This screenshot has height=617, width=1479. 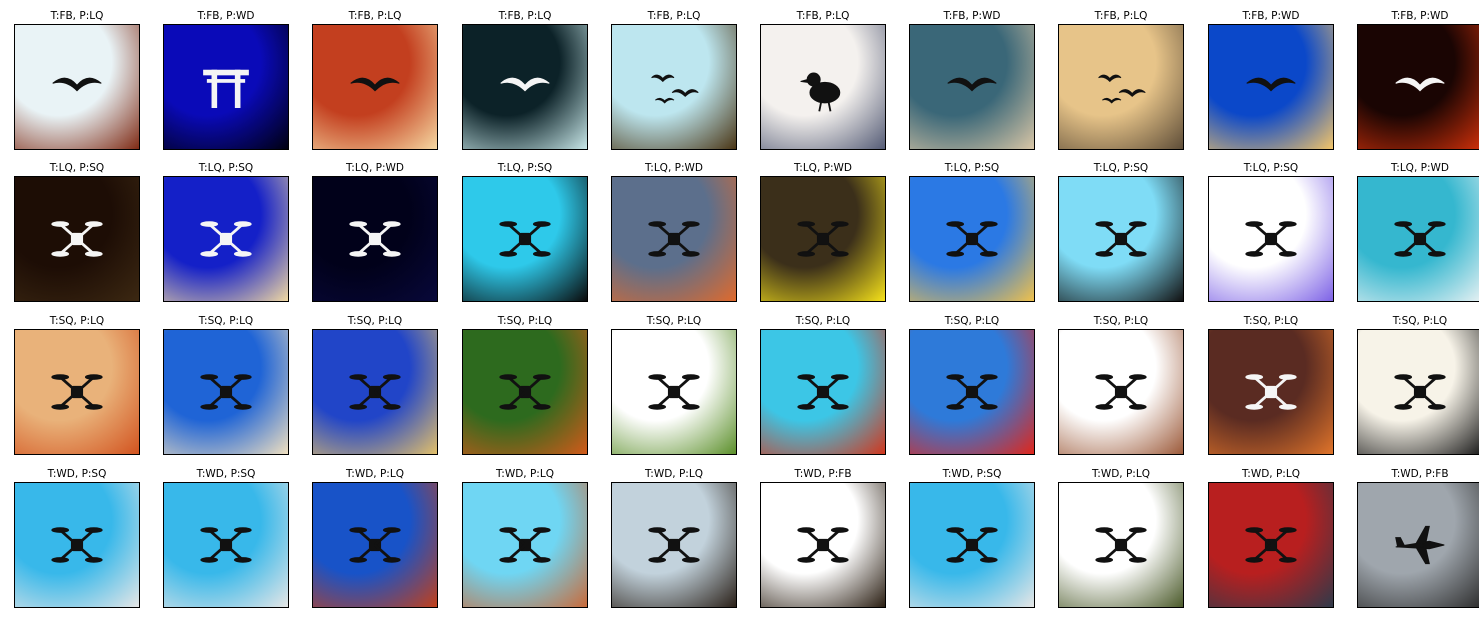 What do you see at coordinates (820, 92) in the screenshot?
I see `pigeon-icon` at bounding box center [820, 92].